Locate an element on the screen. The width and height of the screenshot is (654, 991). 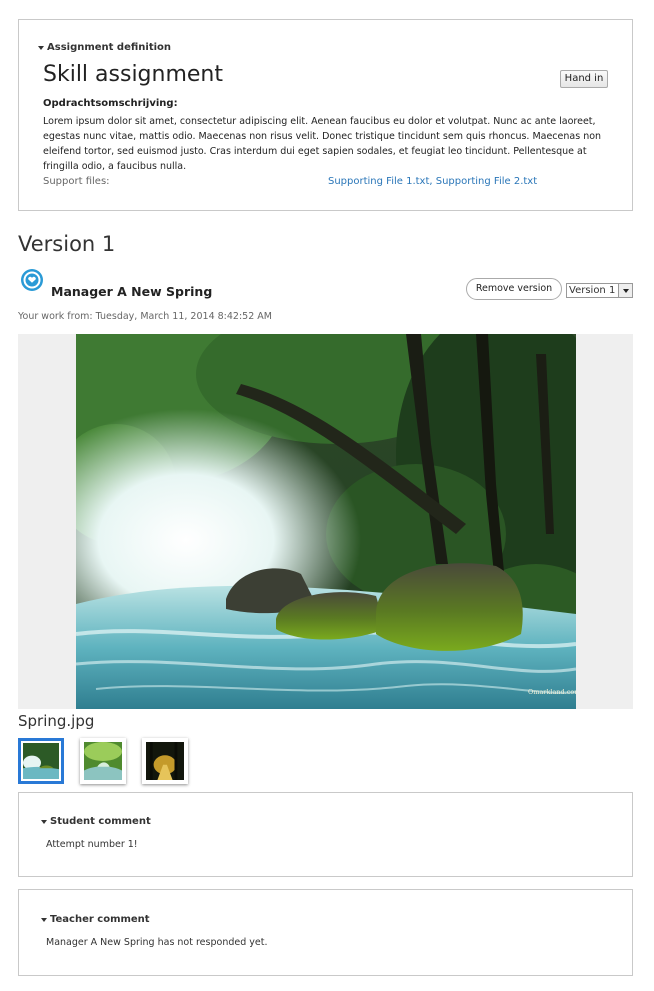
file-name: Spring.jpg is located at coordinates (56, 721).